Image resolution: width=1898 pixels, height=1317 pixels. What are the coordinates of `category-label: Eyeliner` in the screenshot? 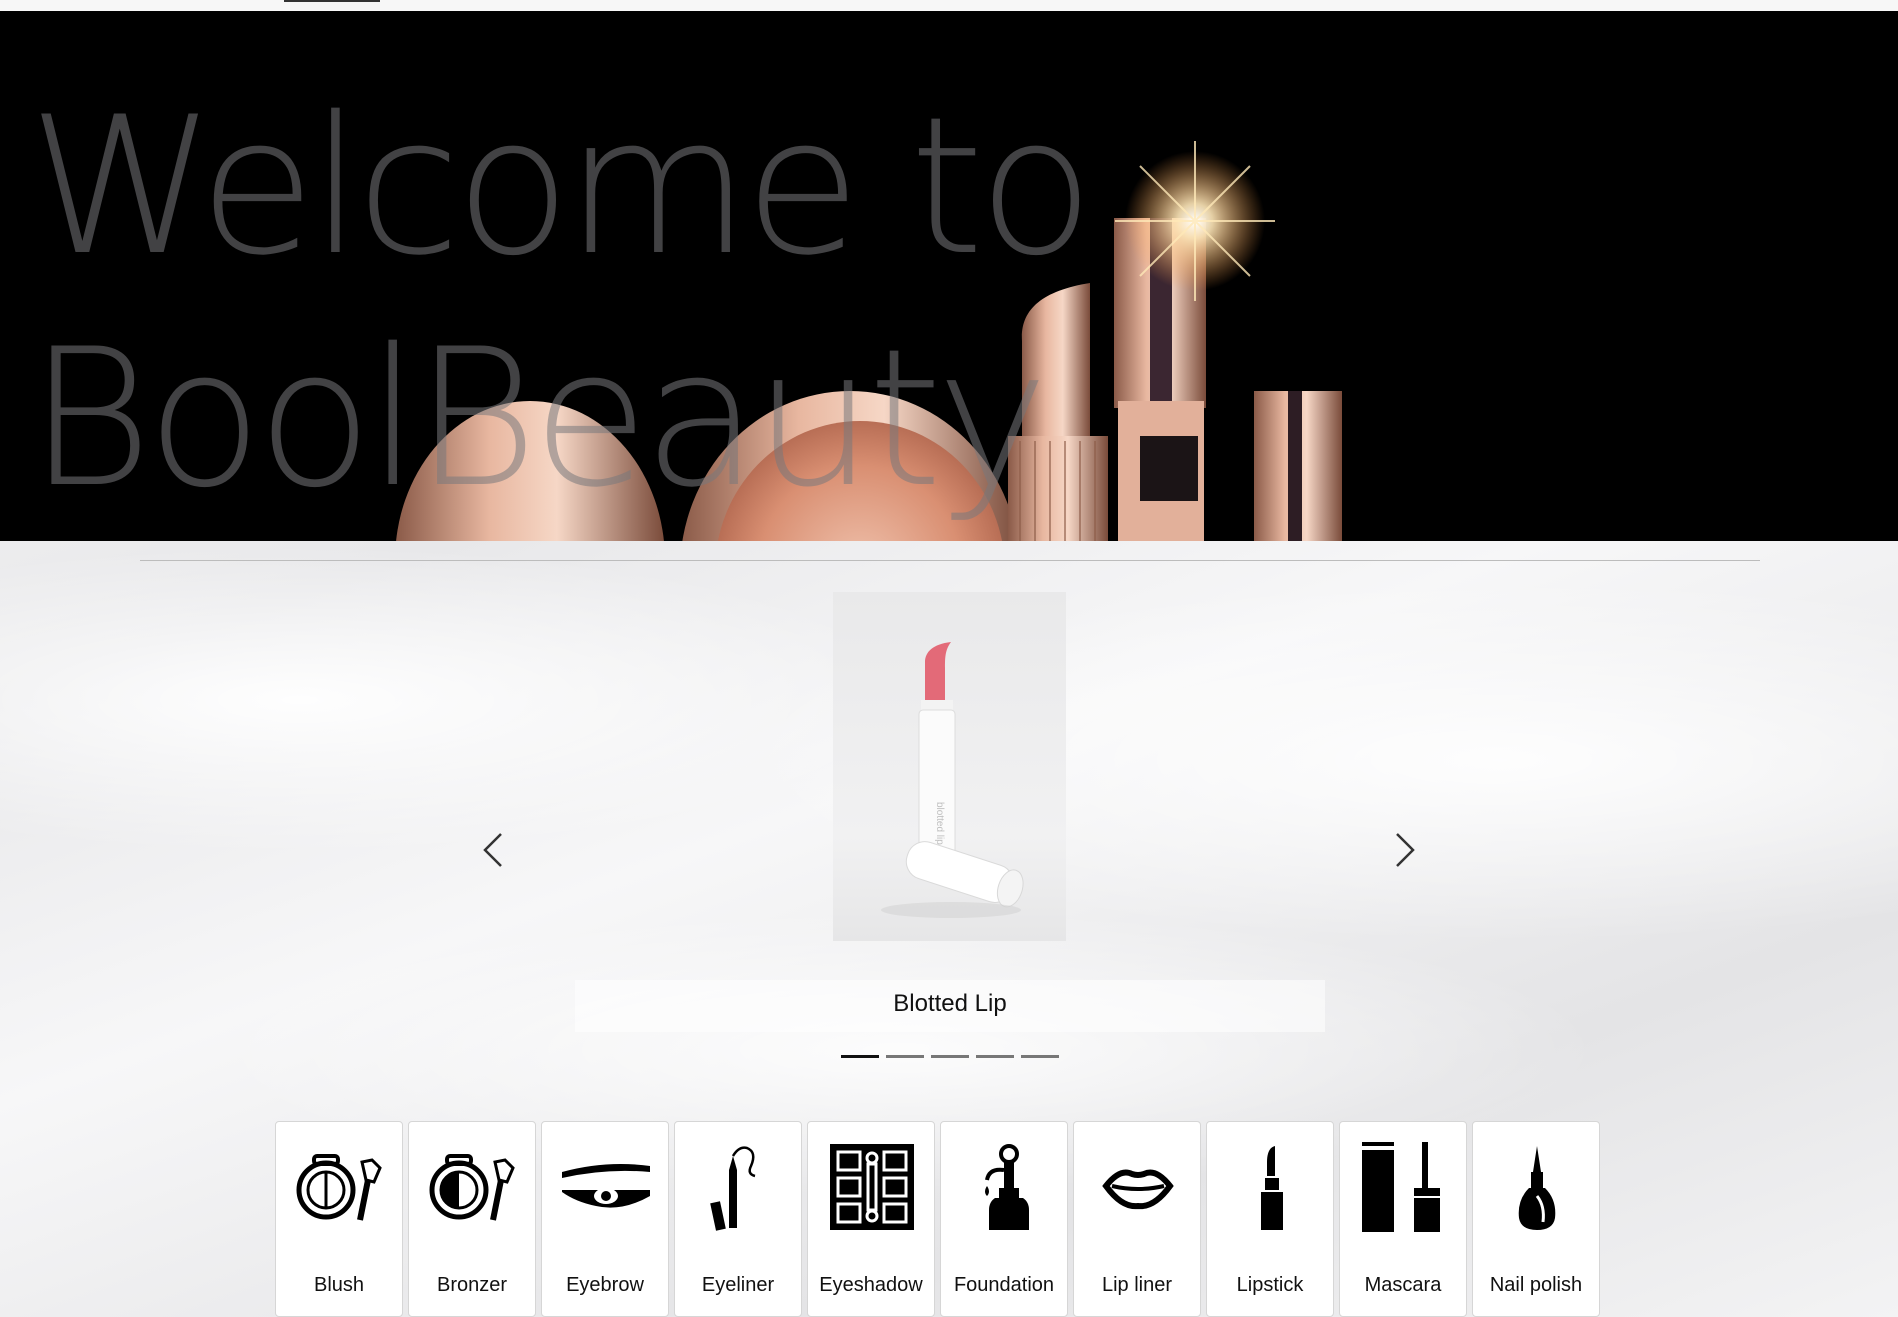 It's located at (738, 1285).